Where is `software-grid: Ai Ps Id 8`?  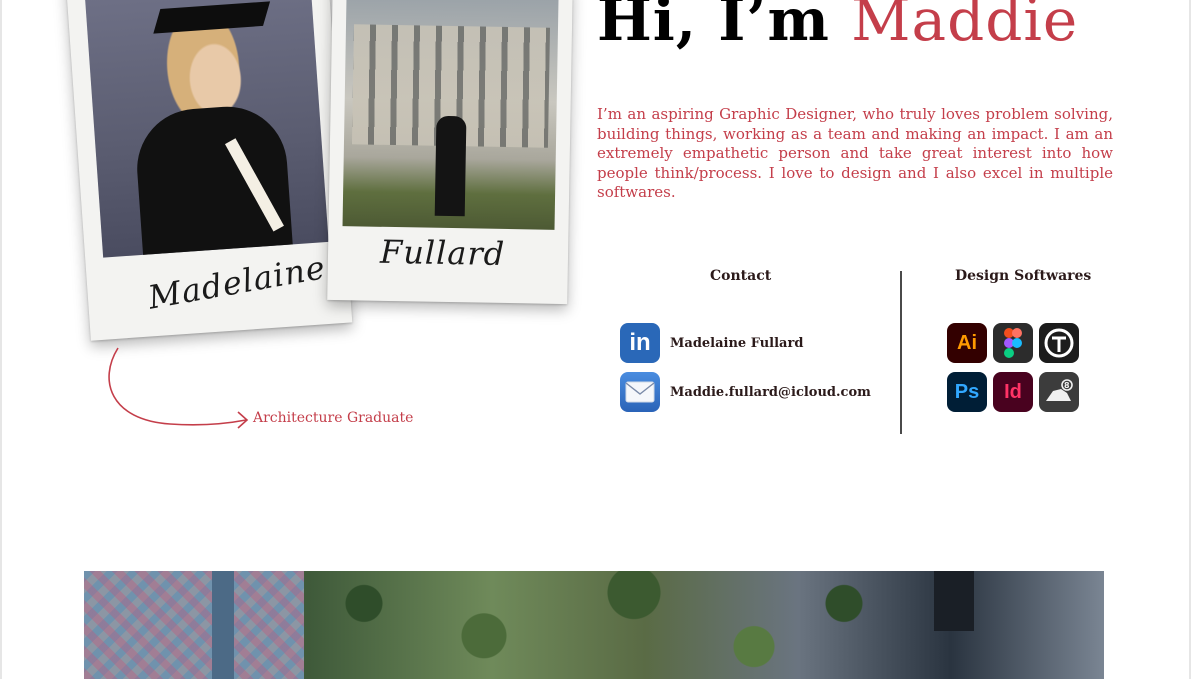 software-grid: Ai Ps Id 8 is located at coordinates (1013, 367).